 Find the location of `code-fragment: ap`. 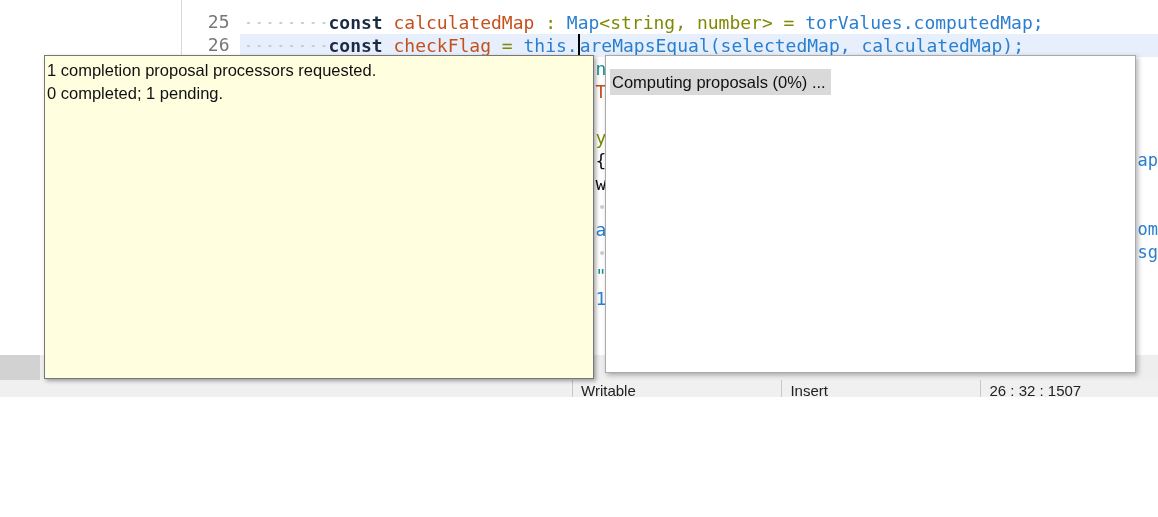

code-fragment: ap is located at coordinates (1147, 160).